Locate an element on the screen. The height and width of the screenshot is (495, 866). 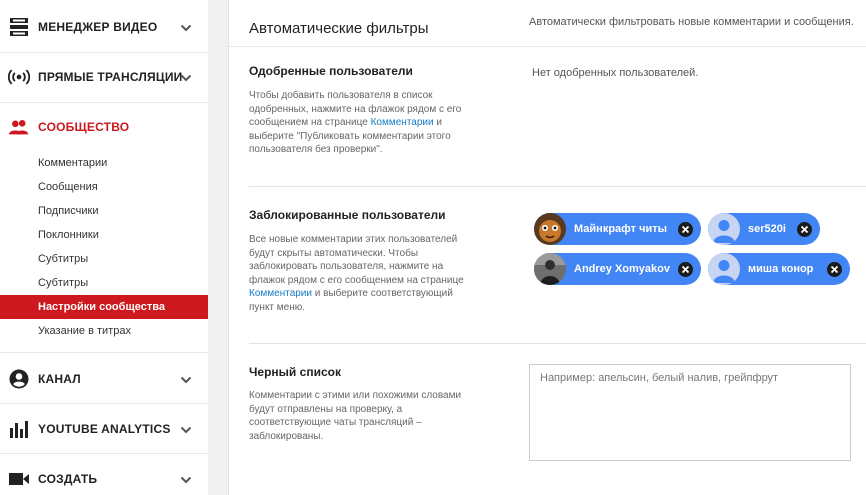
sidebar-item-label: Поклонники is located at coordinates (68, 235).